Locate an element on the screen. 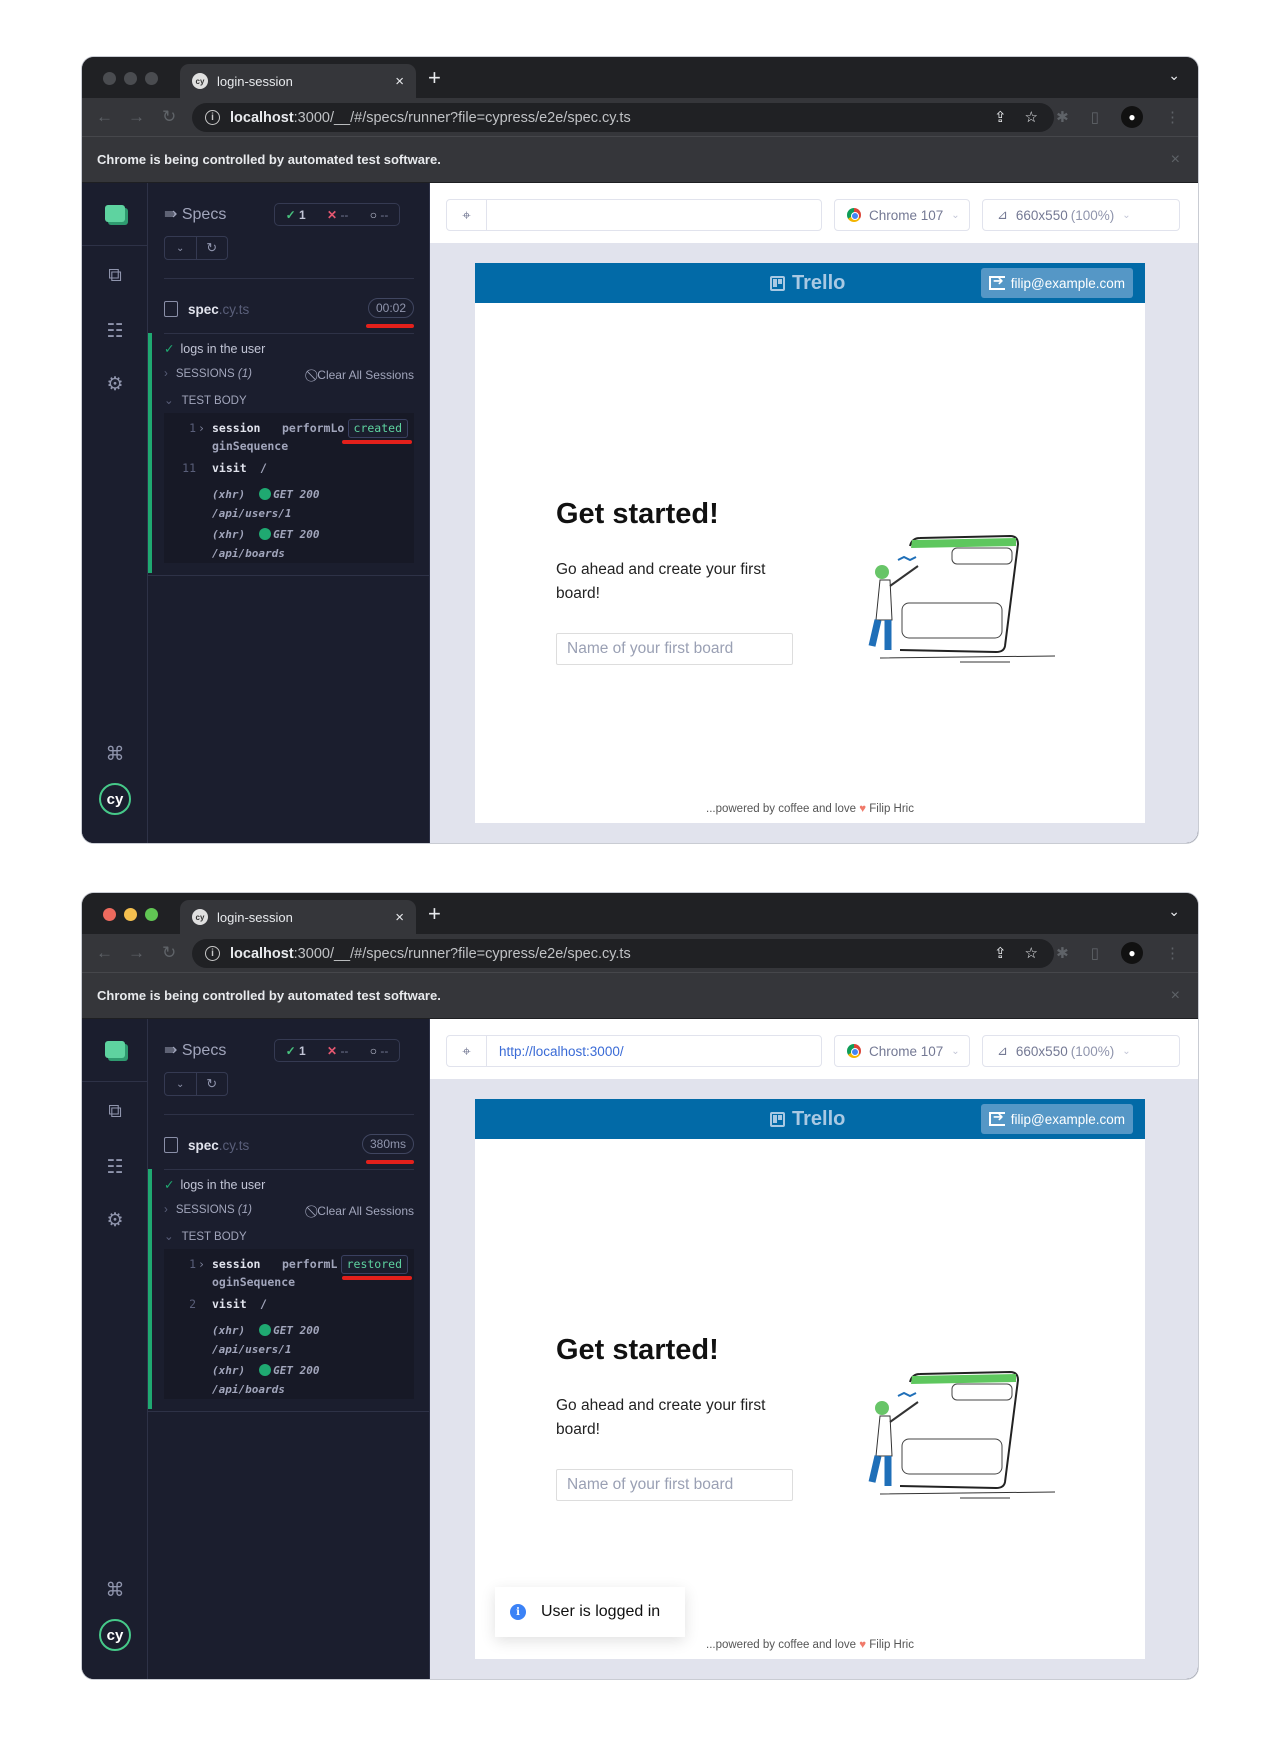 This screenshot has height=1738, width=1280. annotation-underline is located at coordinates (377, 1278).